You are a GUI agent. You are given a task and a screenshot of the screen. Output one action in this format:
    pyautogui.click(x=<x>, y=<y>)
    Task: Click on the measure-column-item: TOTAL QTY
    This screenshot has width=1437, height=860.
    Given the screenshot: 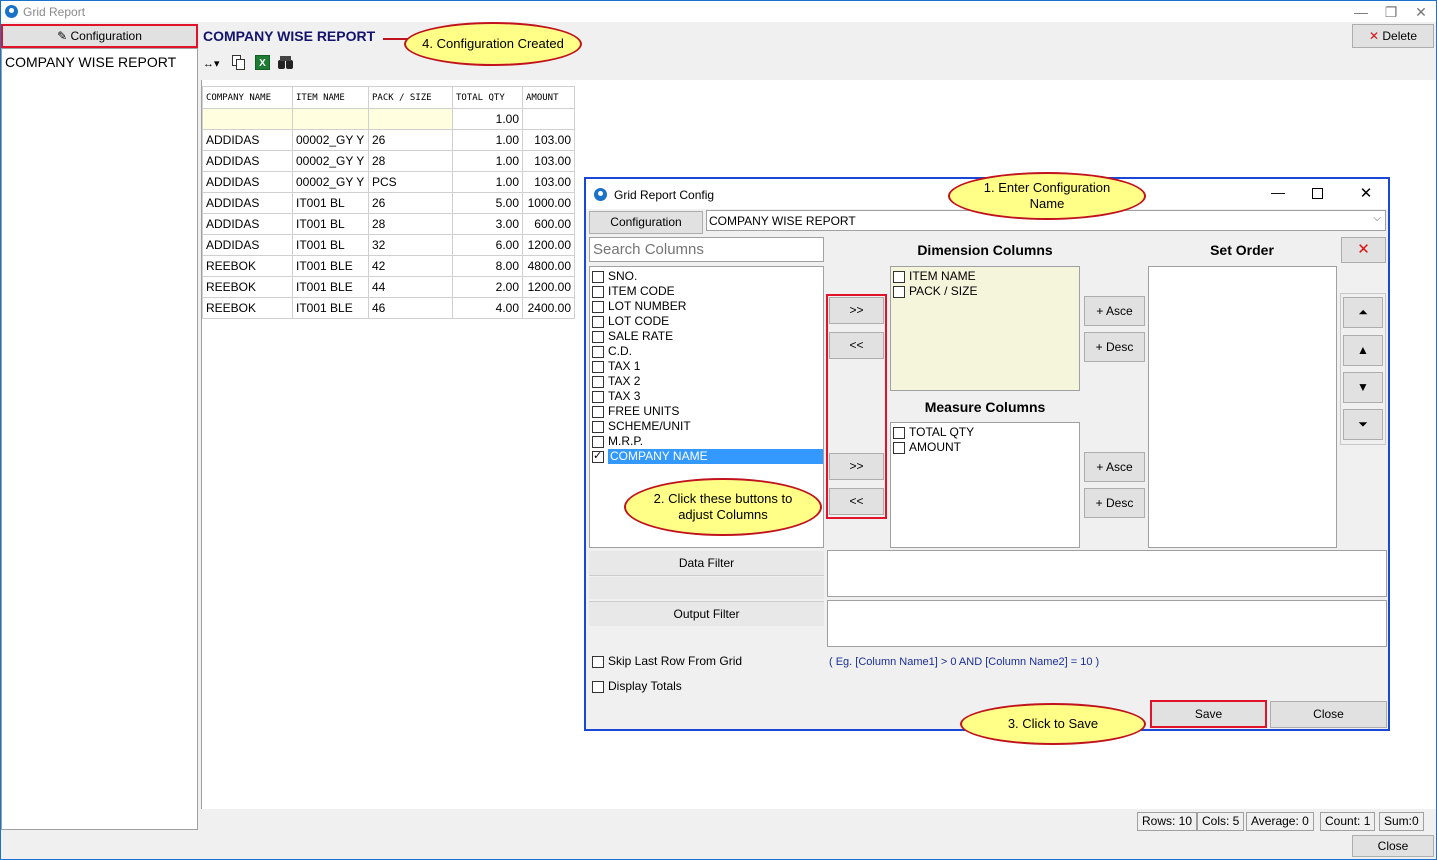 What is the action you would take?
    pyautogui.click(x=986, y=432)
    